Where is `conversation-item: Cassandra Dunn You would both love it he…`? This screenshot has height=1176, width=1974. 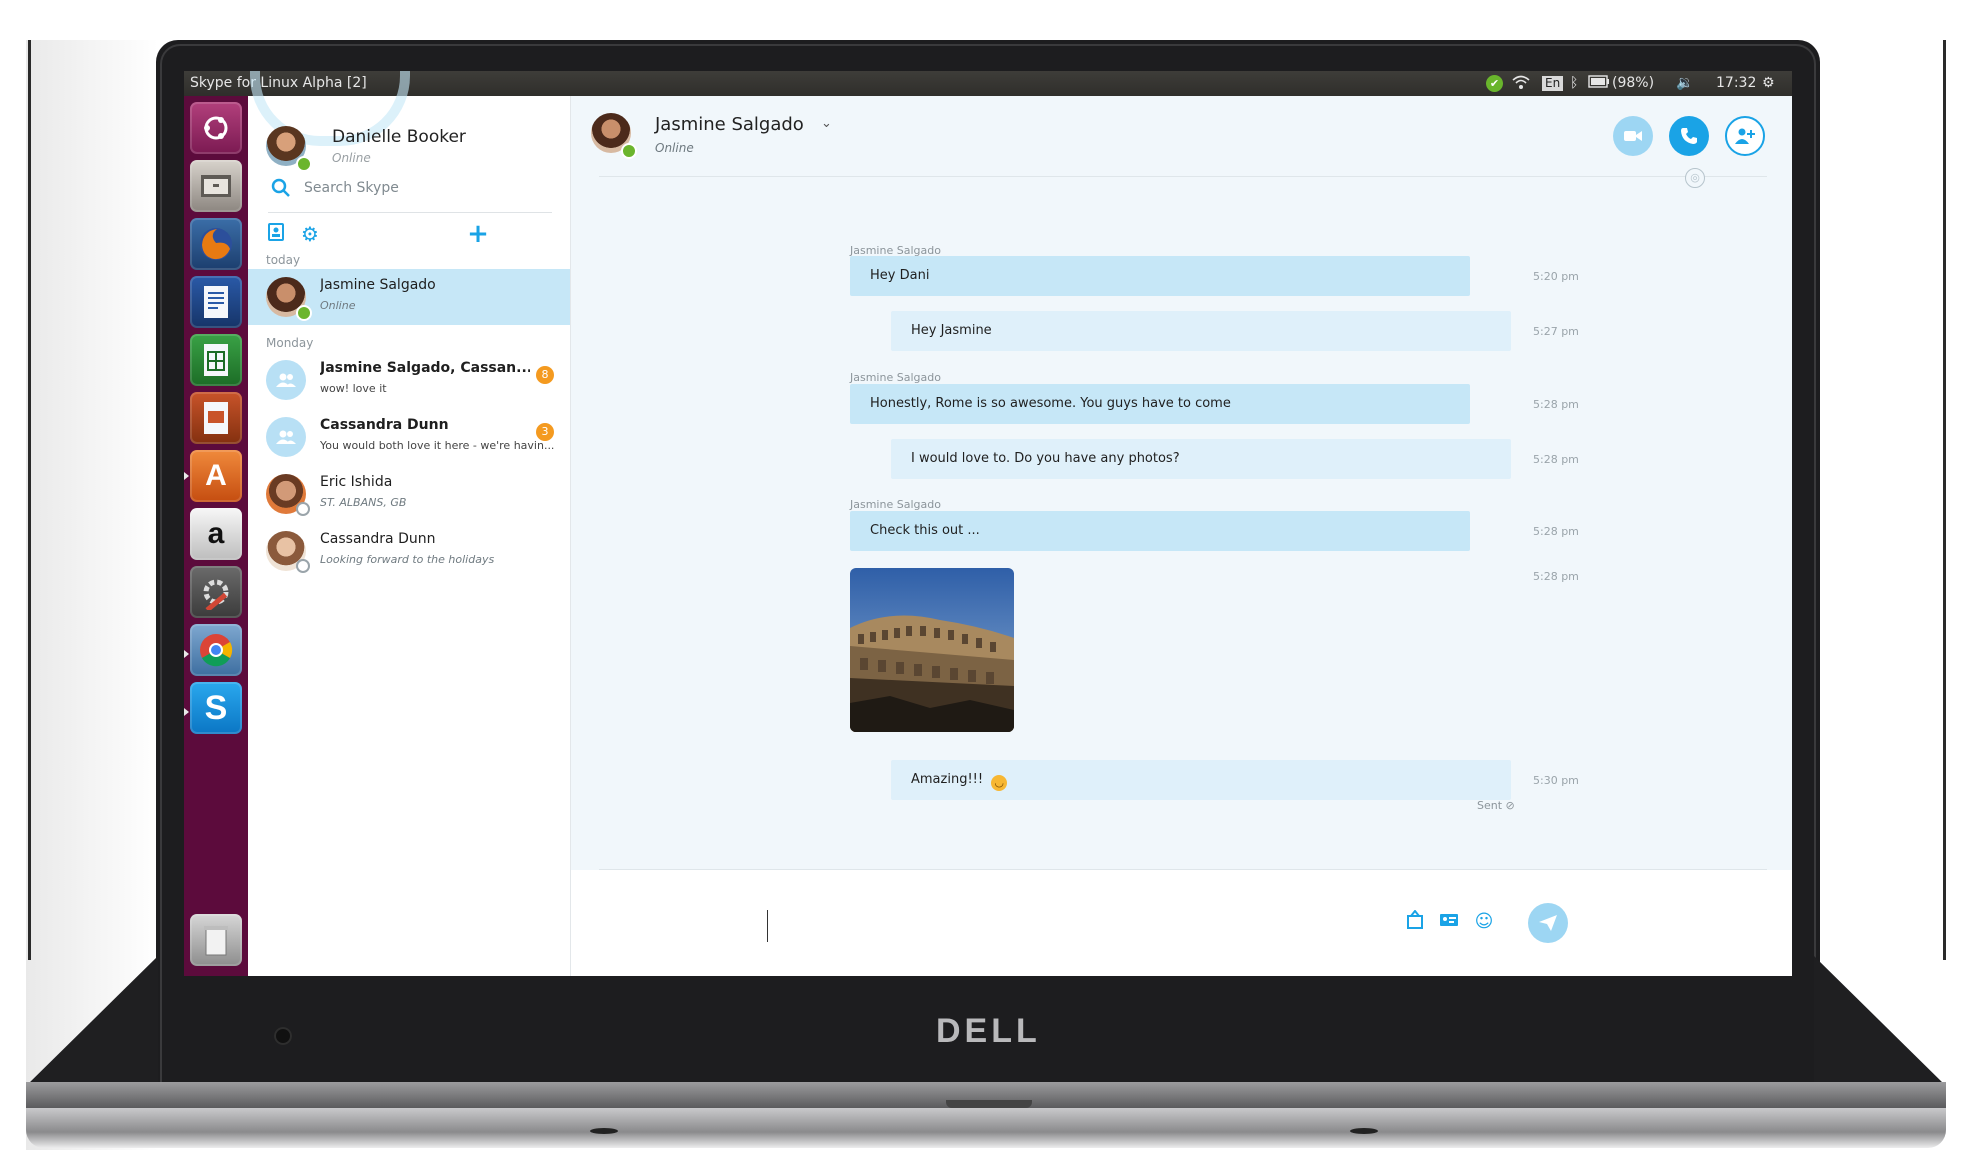 conversation-item: Cassandra Dunn You would both love it he… is located at coordinates (409, 437).